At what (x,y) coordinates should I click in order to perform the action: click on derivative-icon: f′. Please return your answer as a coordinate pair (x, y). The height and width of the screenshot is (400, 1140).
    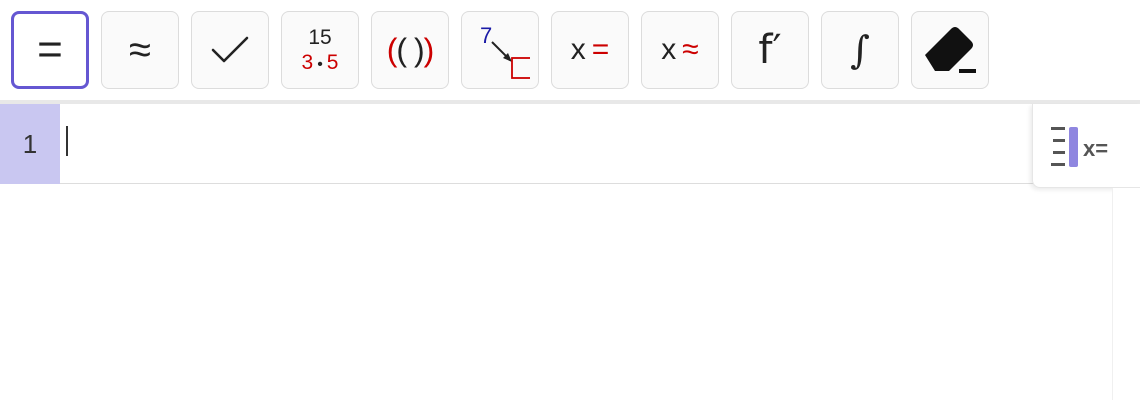
    Looking at the image, I should click on (770, 50).